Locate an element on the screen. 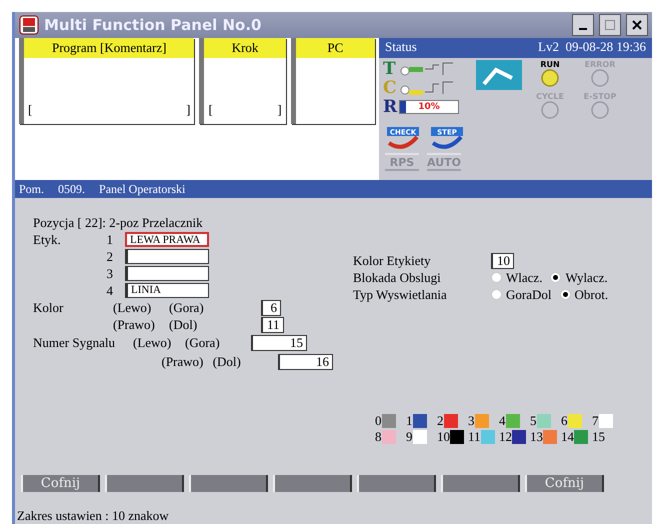 This screenshot has height=524, width=658. panel-header: PC is located at coordinates (335, 48).